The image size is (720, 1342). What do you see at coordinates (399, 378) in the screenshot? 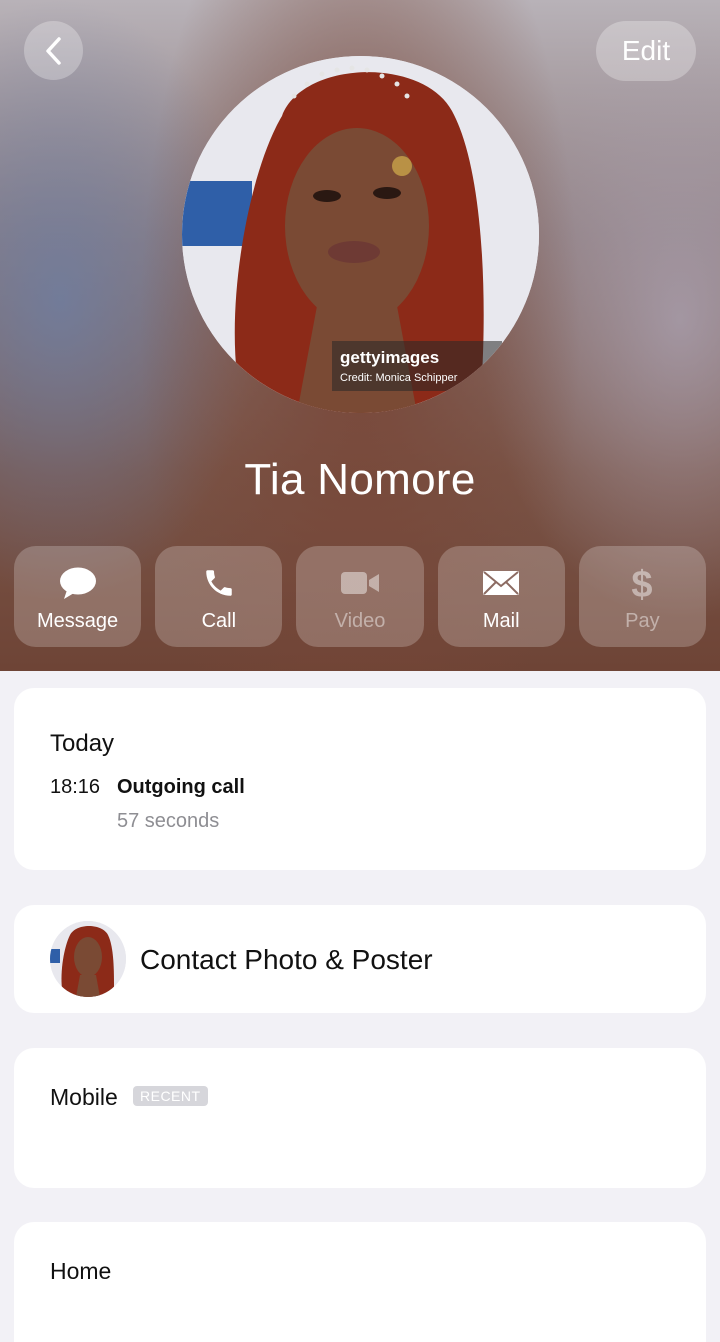
I see `photo-credit: Credit: Monica Schipper` at bounding box center [399, 378].